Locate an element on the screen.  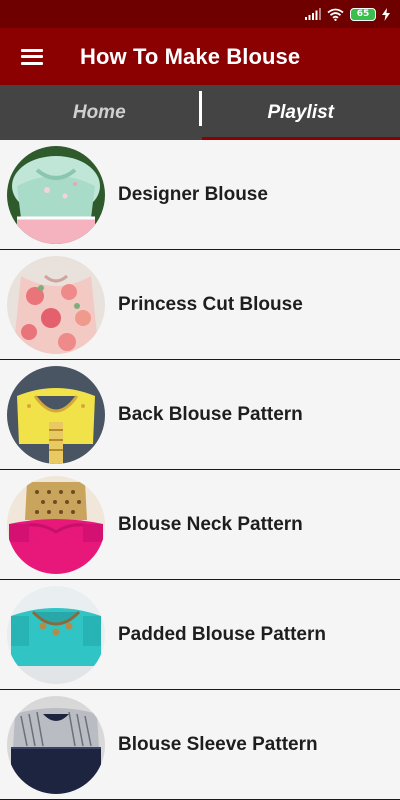
tab-bar: Home Playlist is located at coordinates (200, 112).